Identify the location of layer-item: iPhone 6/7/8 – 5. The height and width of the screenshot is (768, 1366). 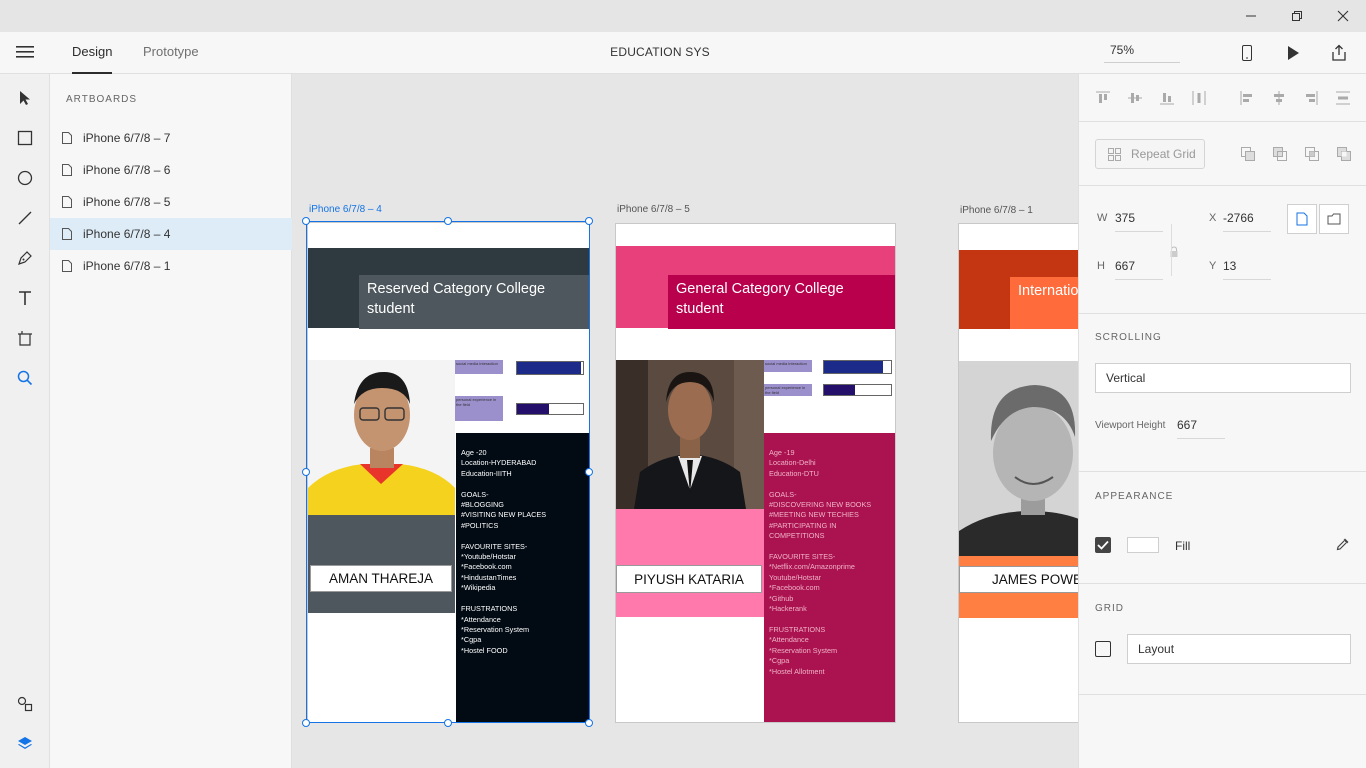
(171, 202).